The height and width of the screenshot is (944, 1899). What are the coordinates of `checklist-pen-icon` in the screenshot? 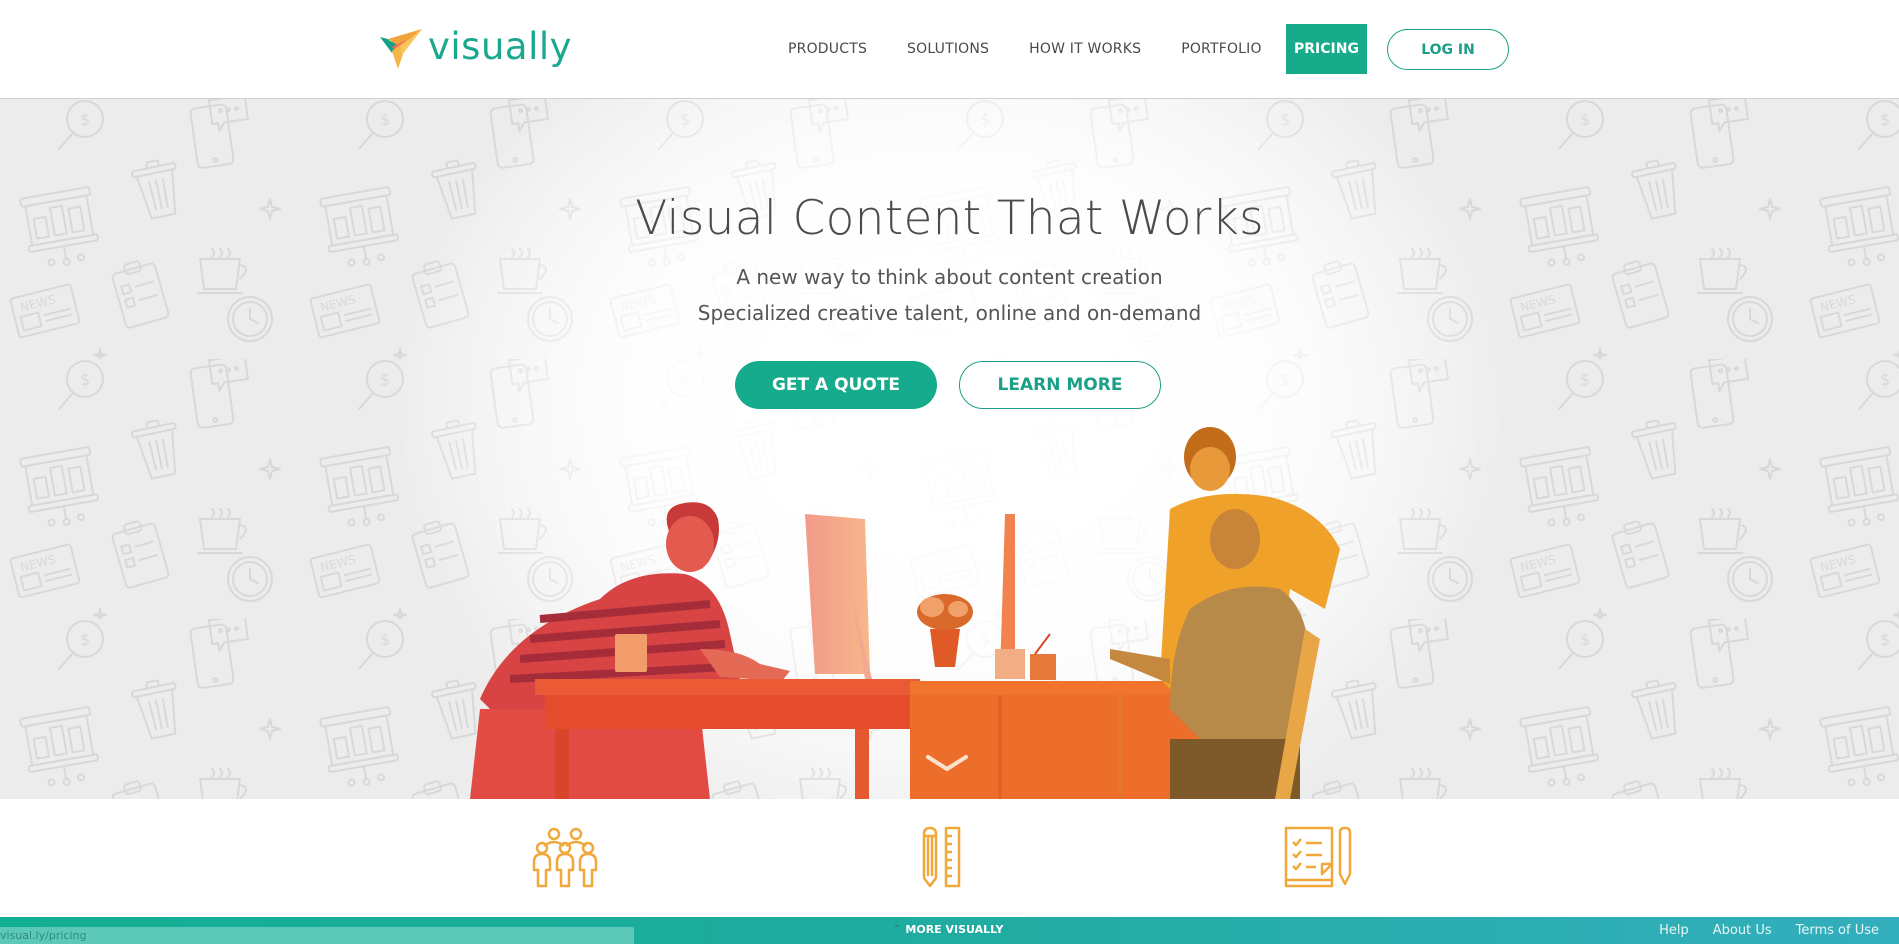 It's located at (1318, 857).